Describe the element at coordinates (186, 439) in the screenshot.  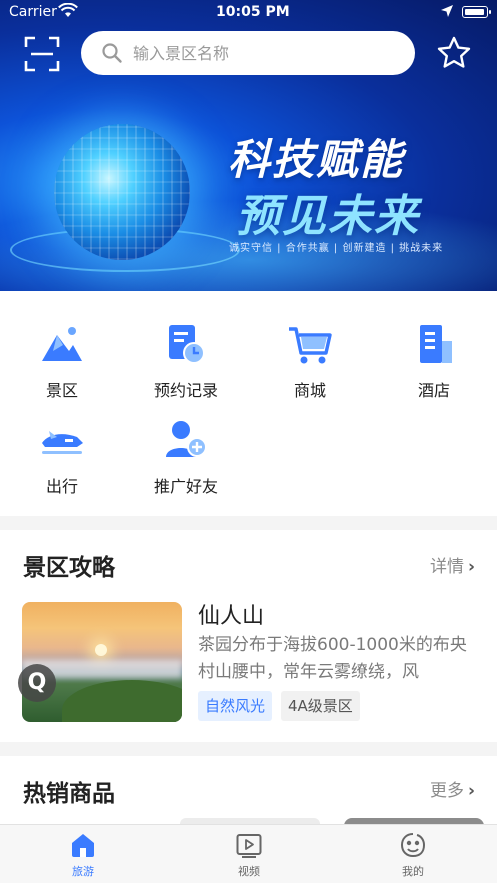
I see `add-user-icon` at that location.